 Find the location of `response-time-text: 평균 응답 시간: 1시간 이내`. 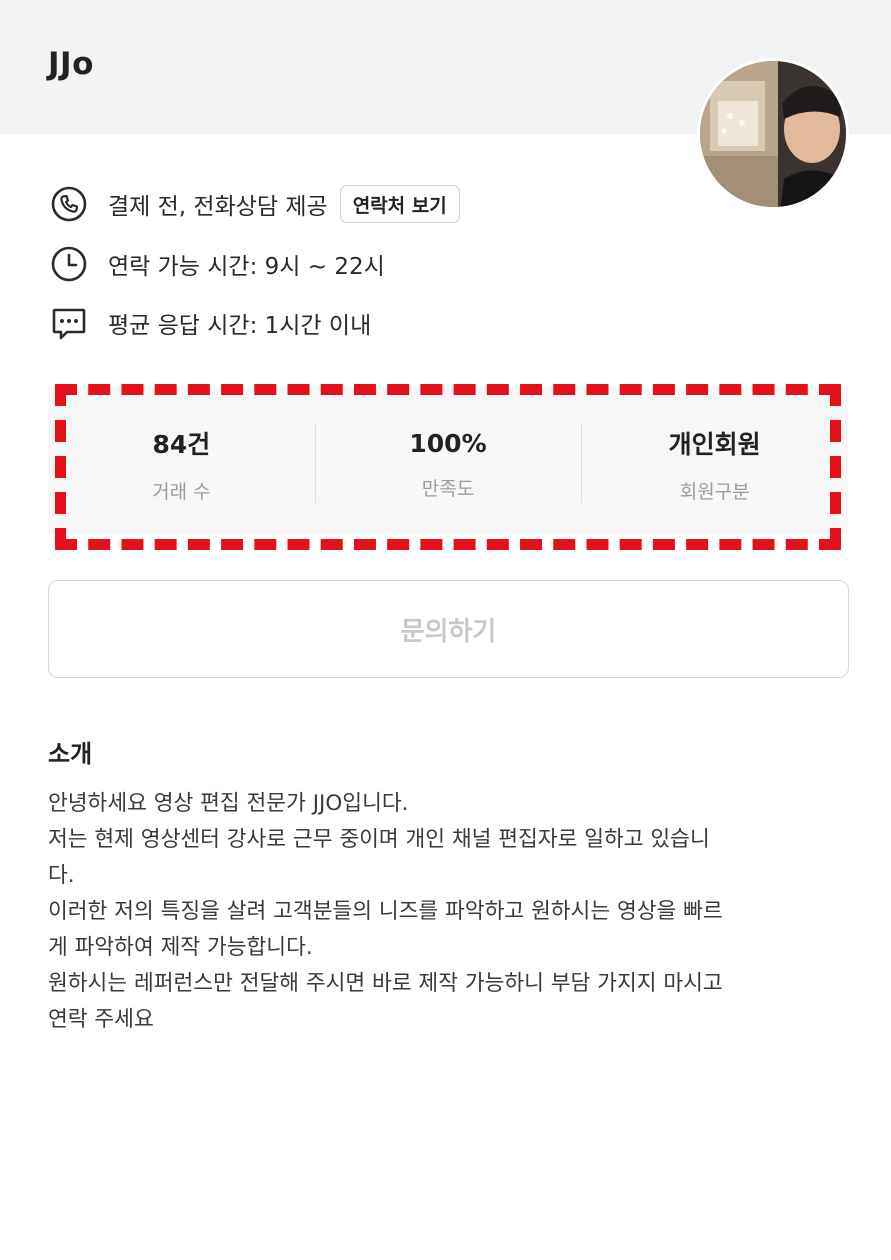

response-time-text: 평균 응답 시간: 1시간 이내 is located at coordinates (240, 326).